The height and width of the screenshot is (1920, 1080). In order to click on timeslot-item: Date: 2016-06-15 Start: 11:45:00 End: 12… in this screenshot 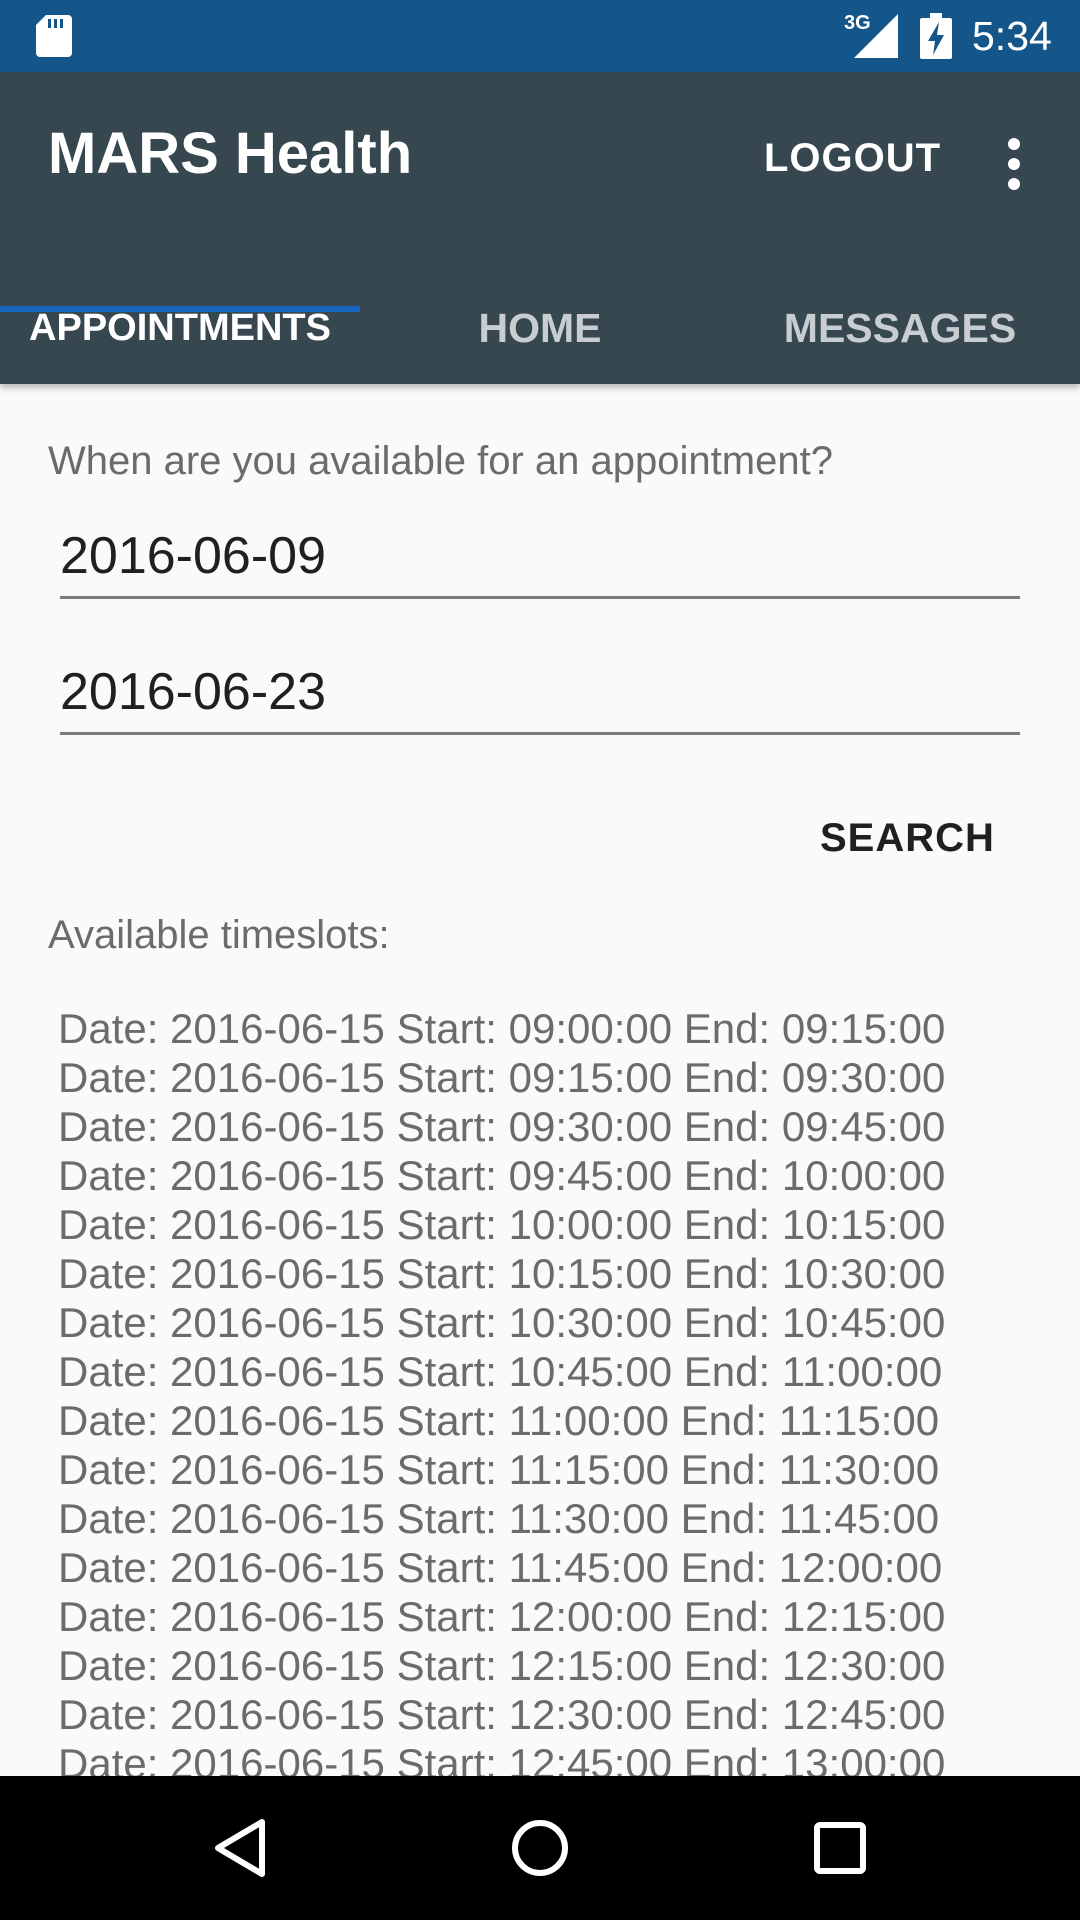, I will do `click(500, 1567)`.